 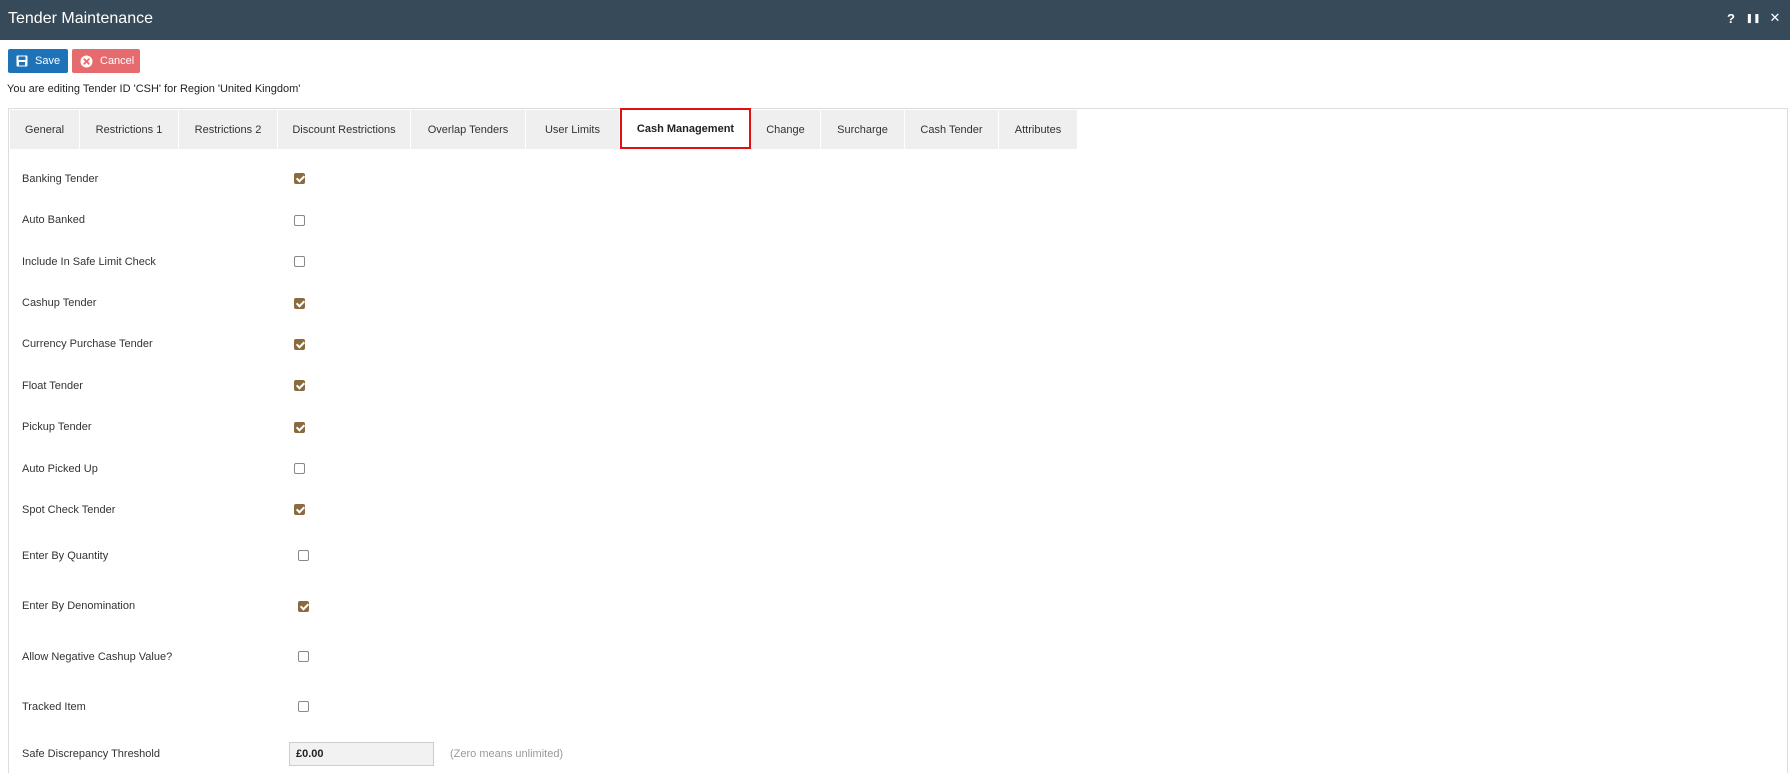 I want to click on tab-surcharge: Surcharge, so click(x=863, y=129).